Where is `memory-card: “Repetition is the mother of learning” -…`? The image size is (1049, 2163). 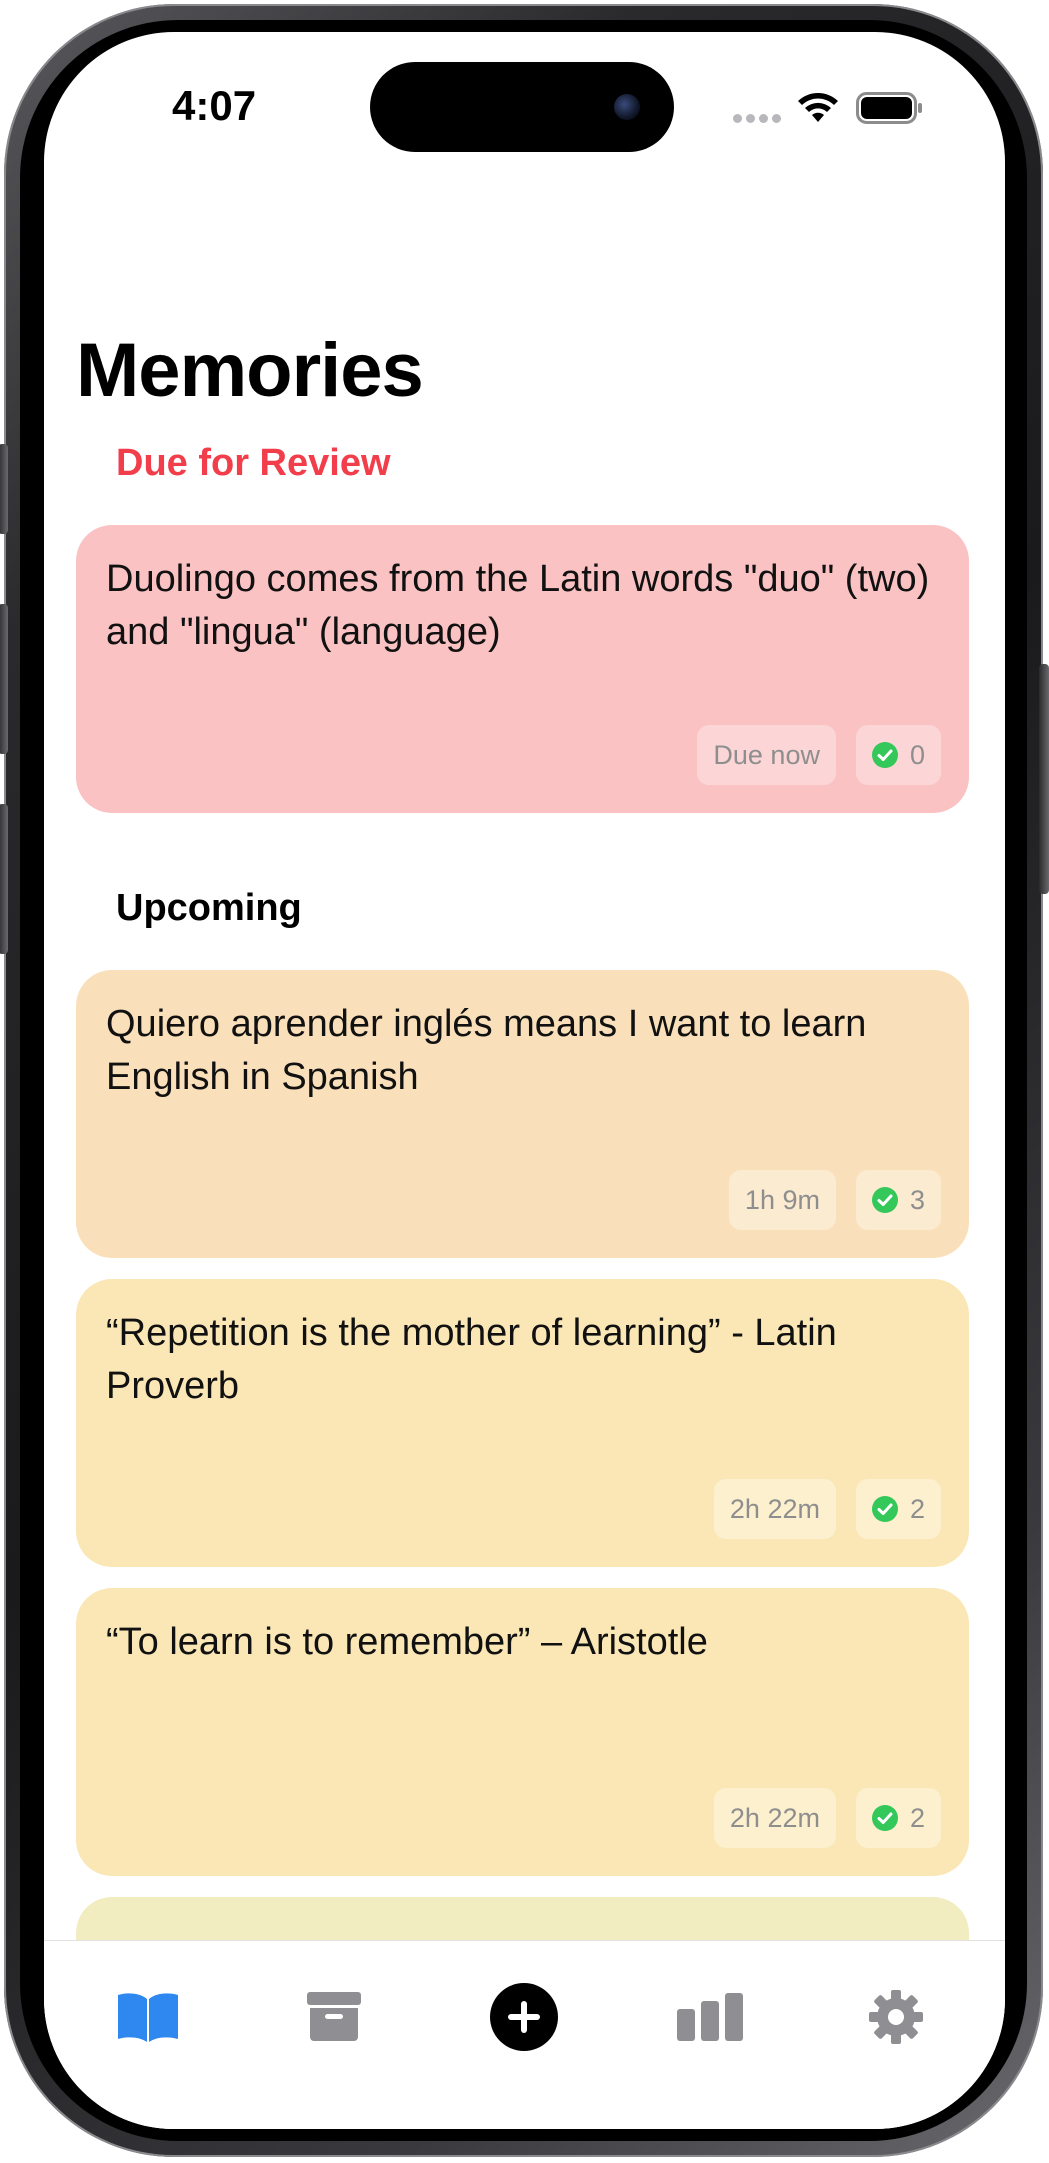
memory-card: “Repetition is the mother of learning” -… is located at coordinates (522, 1423).